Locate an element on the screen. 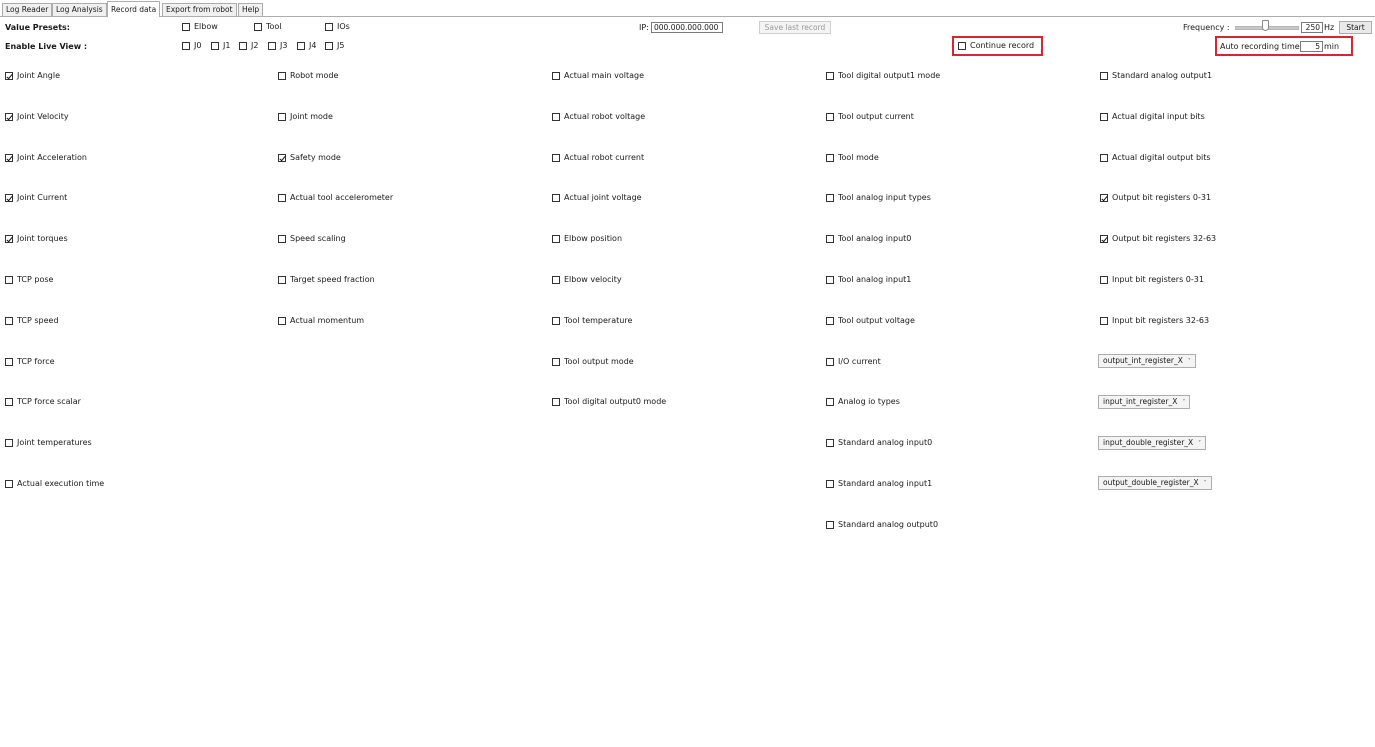 The image size is (1375, 747). signal-checkbox: Standard analog input1 is located at coordinates (879, 484).